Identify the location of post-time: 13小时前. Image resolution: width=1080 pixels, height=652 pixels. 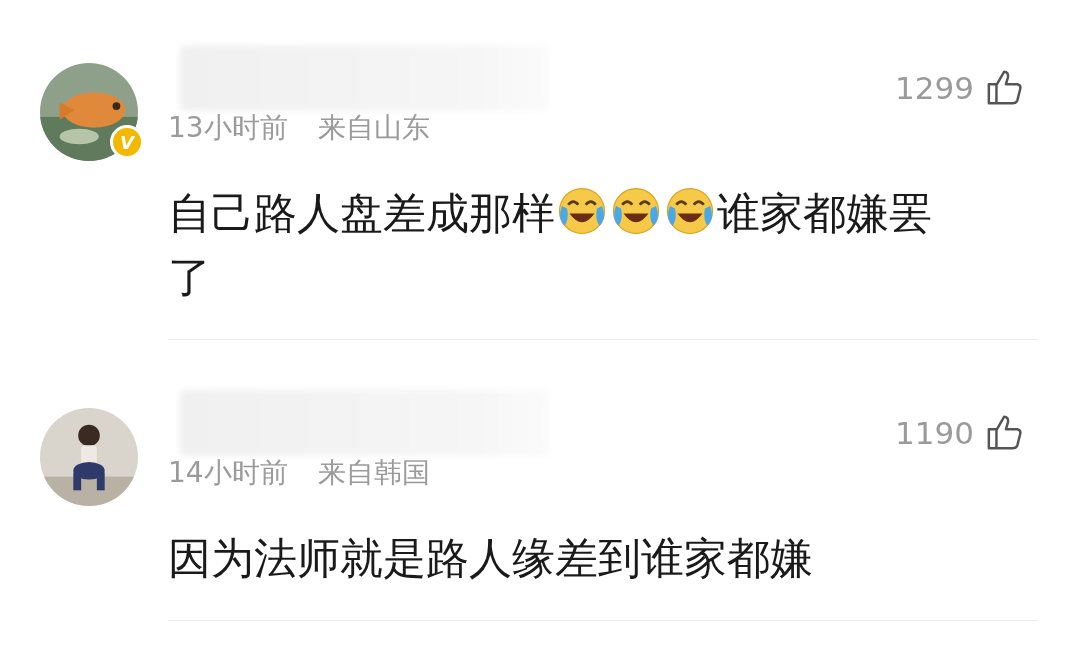
(228, 128).